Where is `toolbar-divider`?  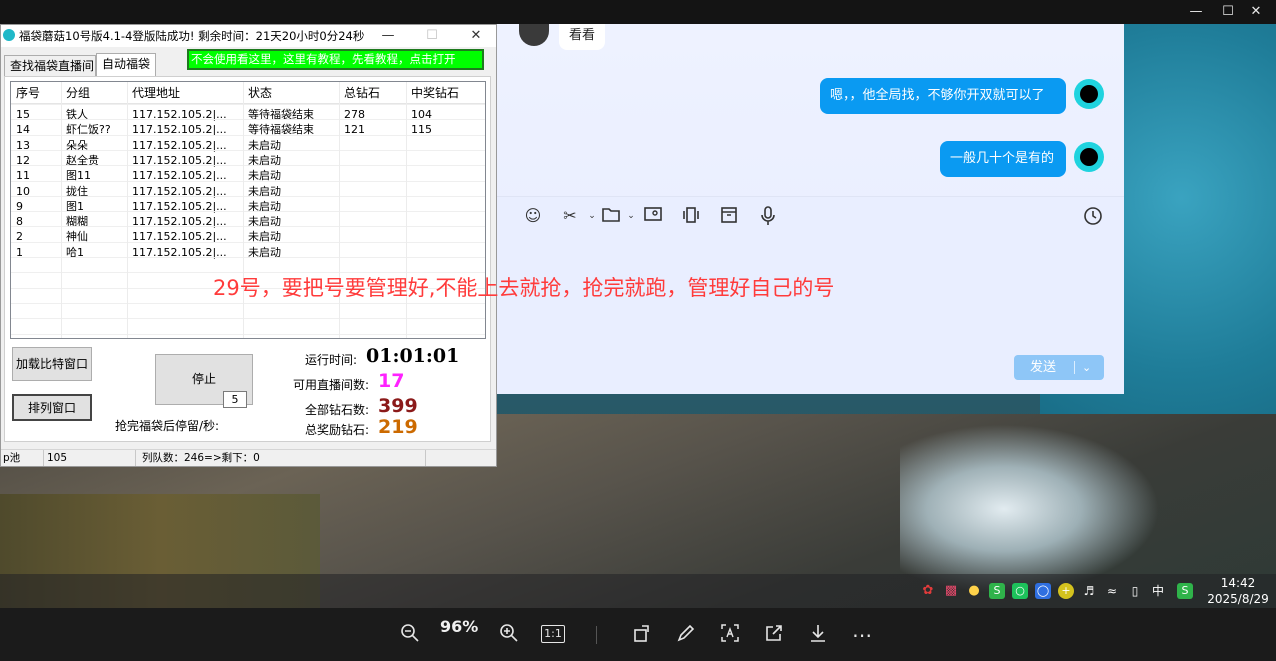 toolbar-divider is located at coordinates (596, 635).